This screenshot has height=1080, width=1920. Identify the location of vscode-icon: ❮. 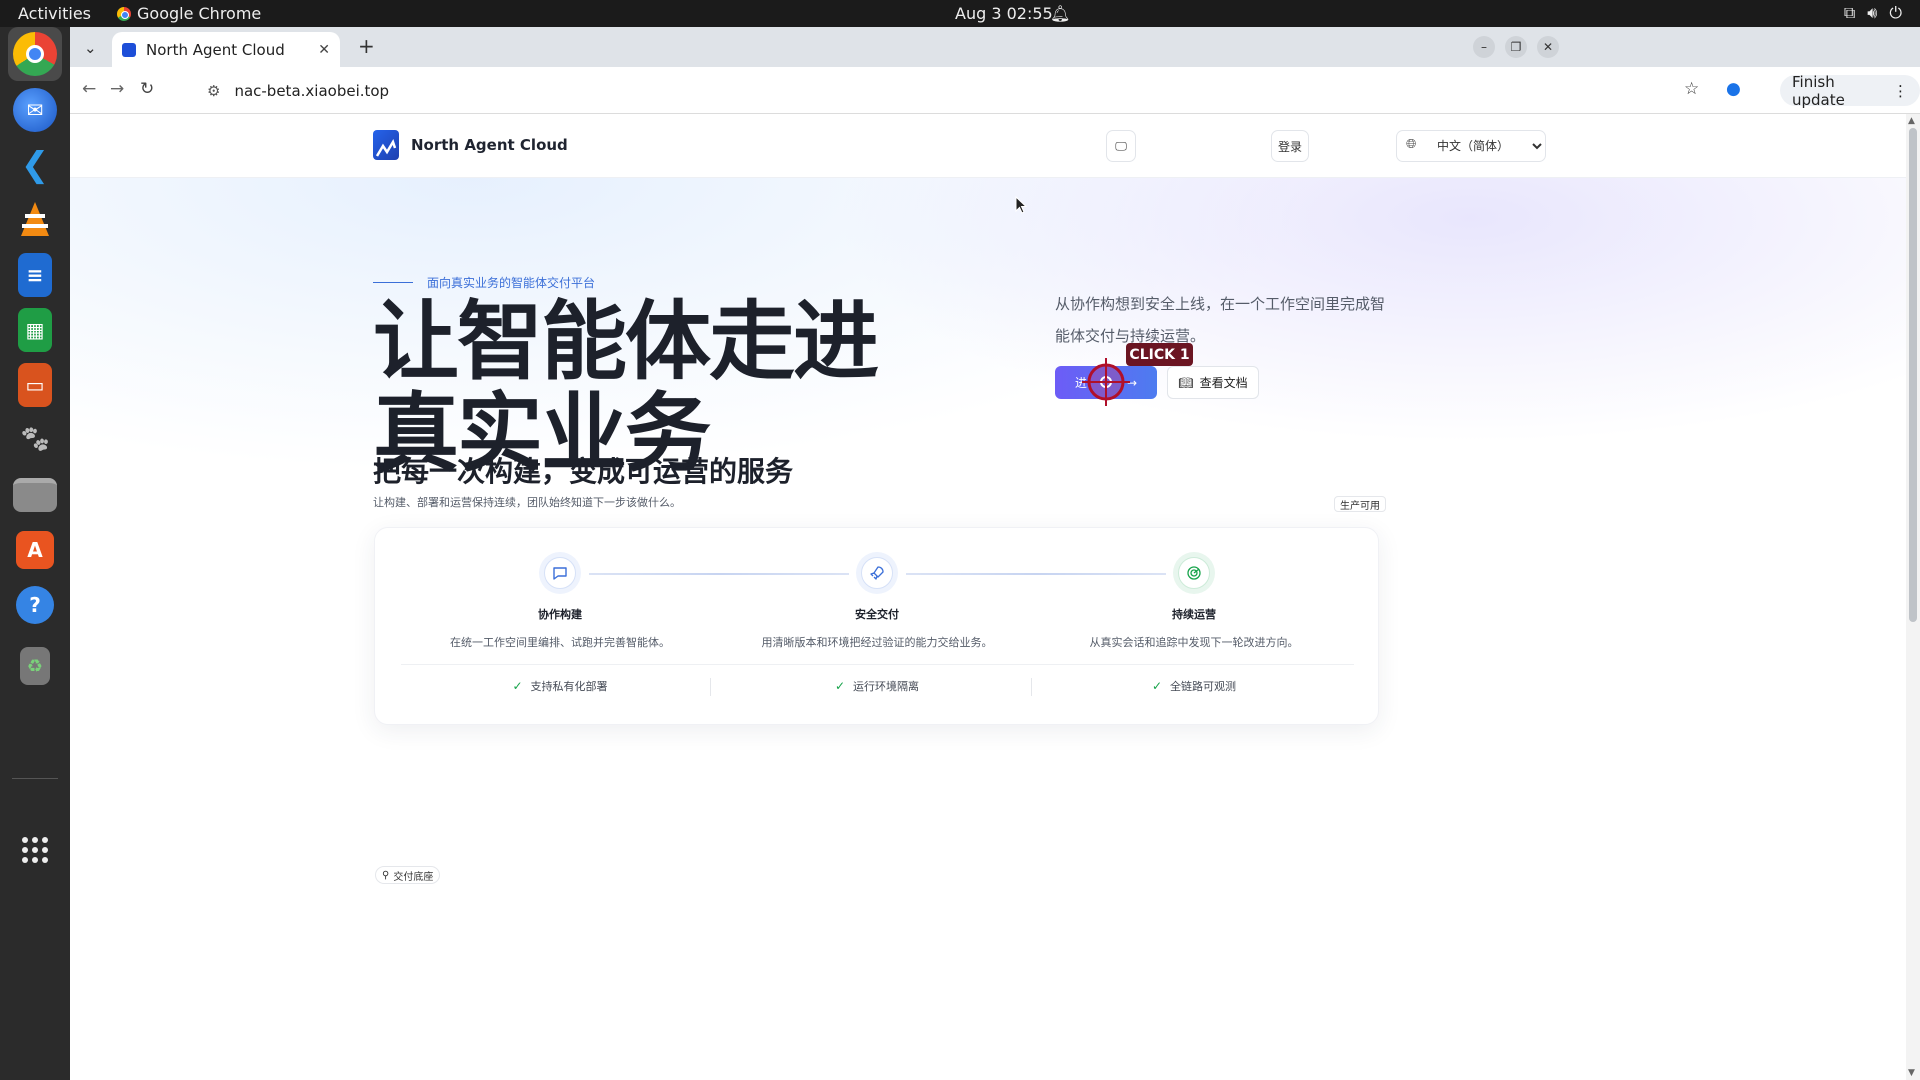
(35, 165).